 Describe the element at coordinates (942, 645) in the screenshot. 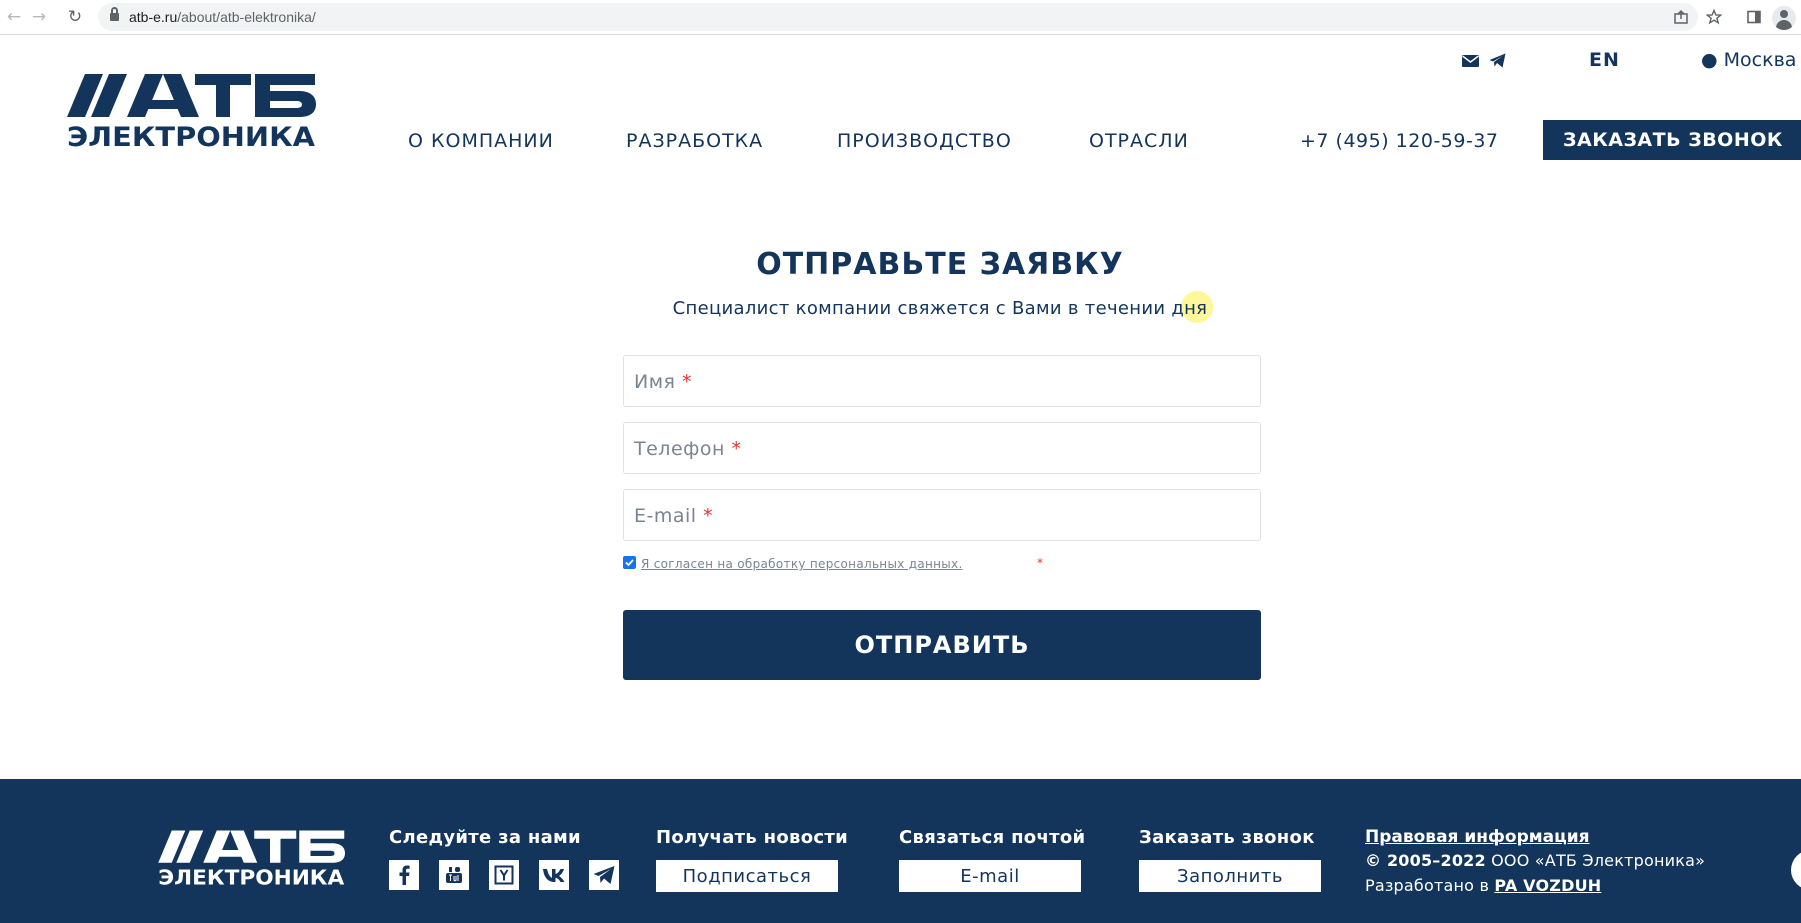

I see `submit-button: ОТПРАВИТЬ` at that location.